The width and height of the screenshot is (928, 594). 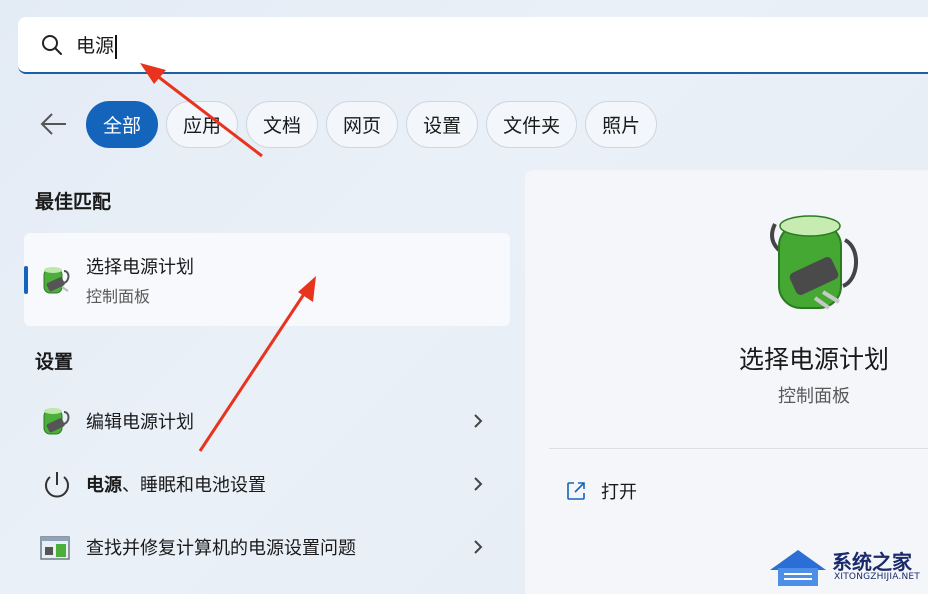 What do you see at coordinates (267, 279) in the screenshot?
I see `best-match-result: 选择电源计划 控制面板` at bounding box center [267, 279].